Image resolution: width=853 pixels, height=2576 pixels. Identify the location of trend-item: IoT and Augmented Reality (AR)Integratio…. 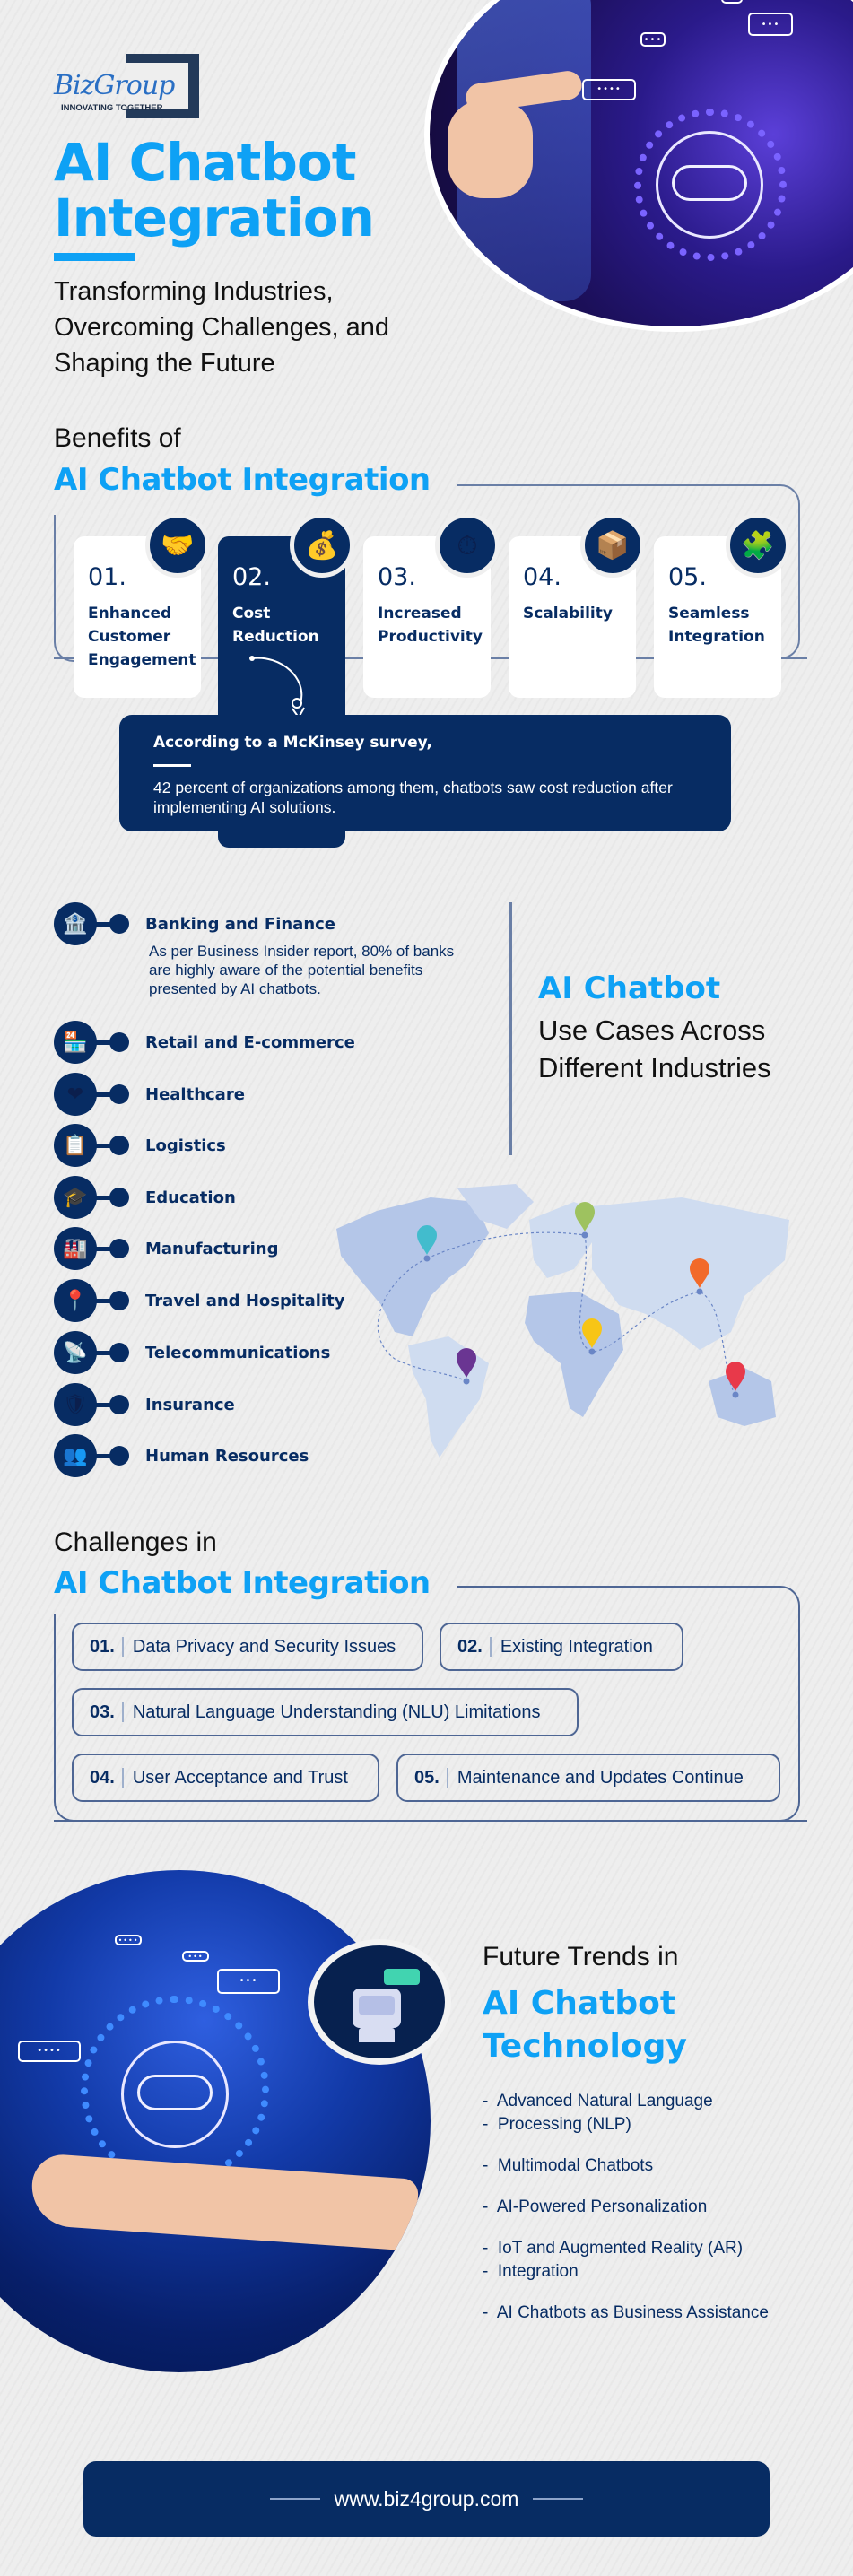
(662, 2260).